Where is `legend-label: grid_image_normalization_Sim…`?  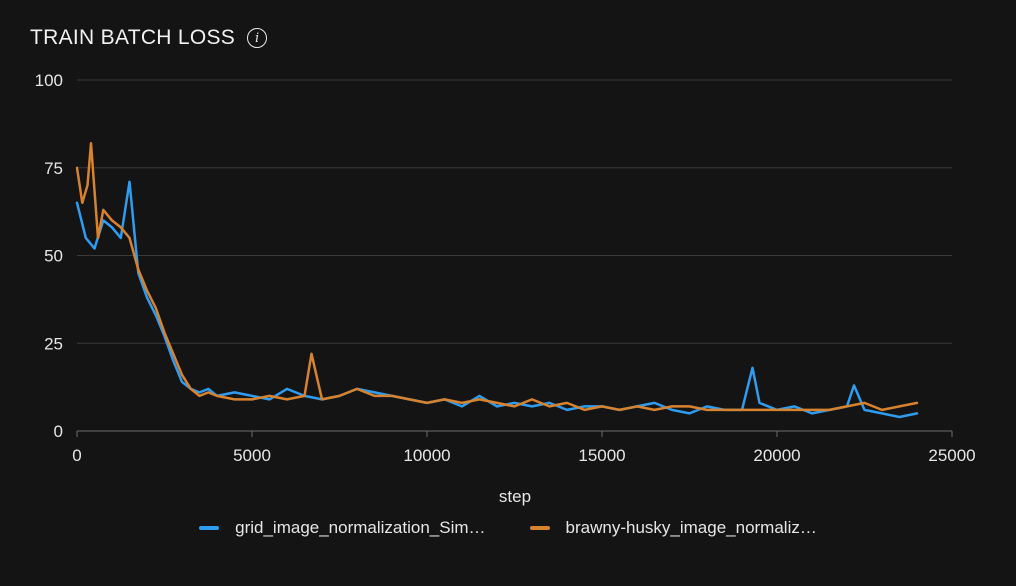
legend-label: grid_image_normalization_Sim… is located at coordinates (360, 527).